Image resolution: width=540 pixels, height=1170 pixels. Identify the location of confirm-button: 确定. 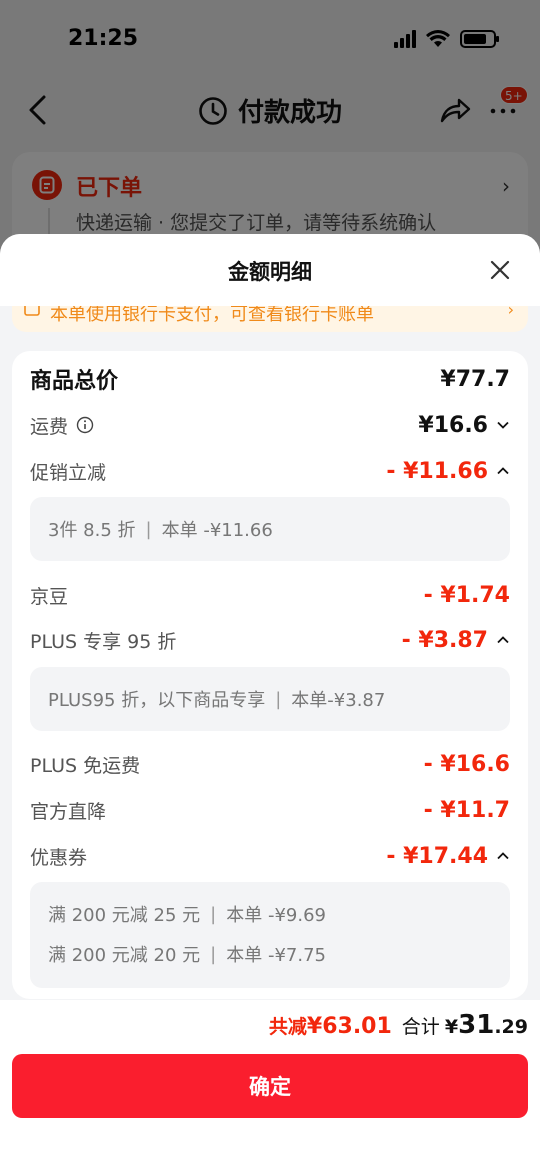
(270, 1086).